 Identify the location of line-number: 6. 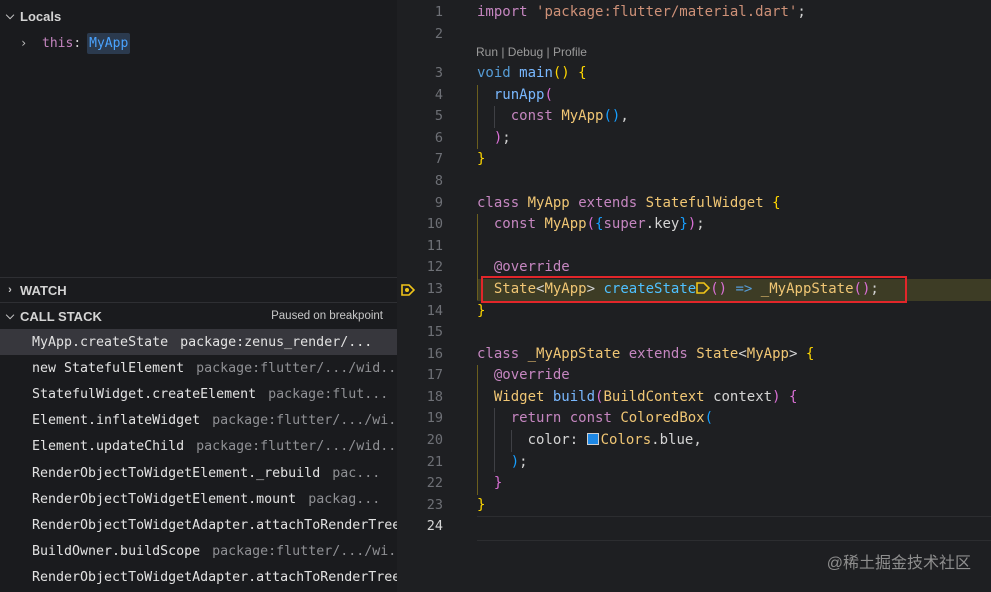
(438, 138).